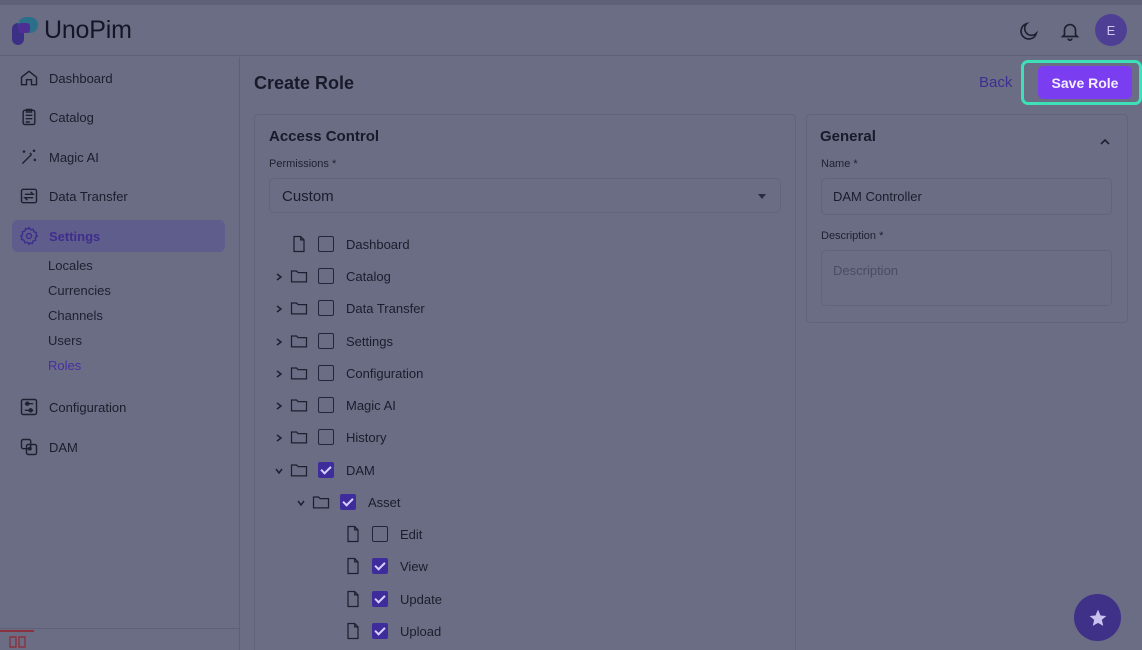 The image size is (1142, 650). What do you see at coordinates (74, 157) in the screenshot?
I see `sidebar-item-label: Magic AI` at bounding box center [74, 157].